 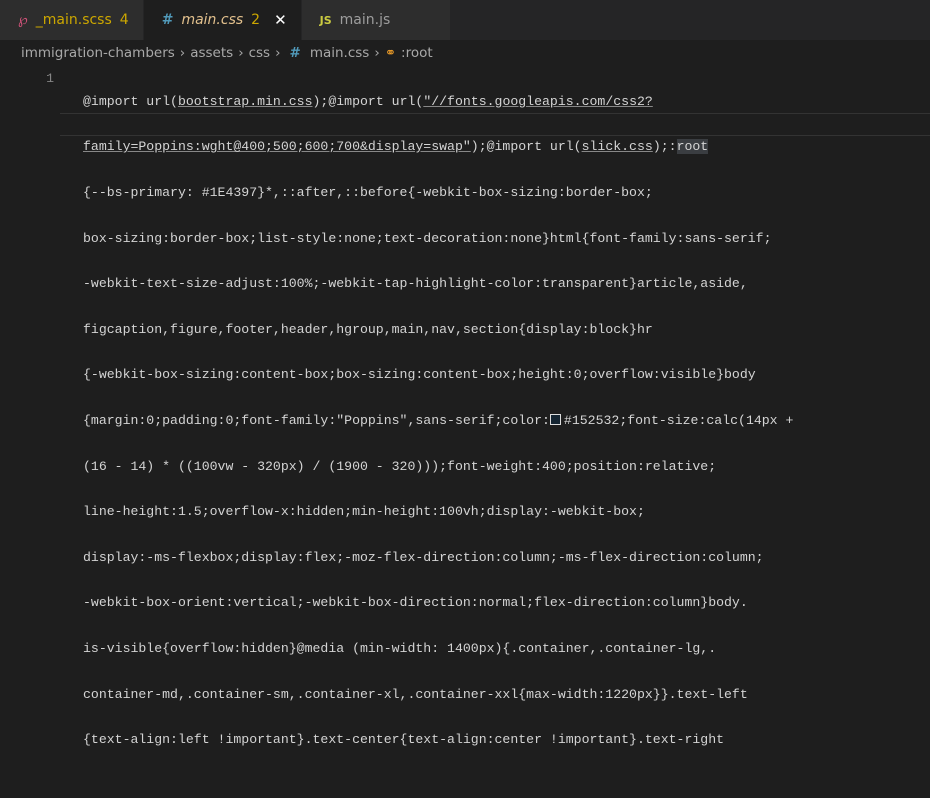 What do you see at coordinates (664, 147) in the screenshot?
I see `code-text: );:` at bounding box center [664, 147].